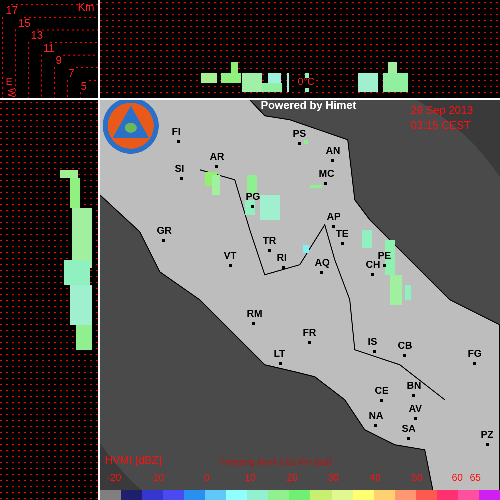  I want to click on city-label: AQ, so click(322, 264).